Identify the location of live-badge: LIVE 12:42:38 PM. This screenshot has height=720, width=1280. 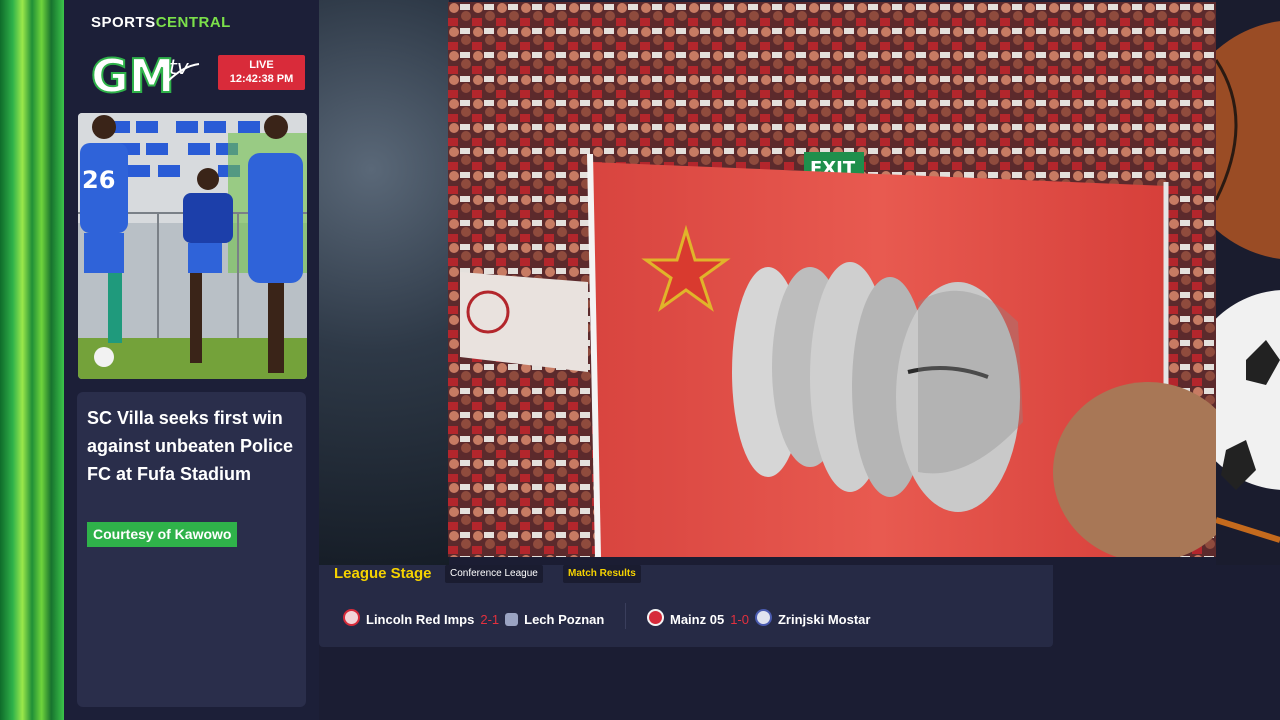
(261, 72).